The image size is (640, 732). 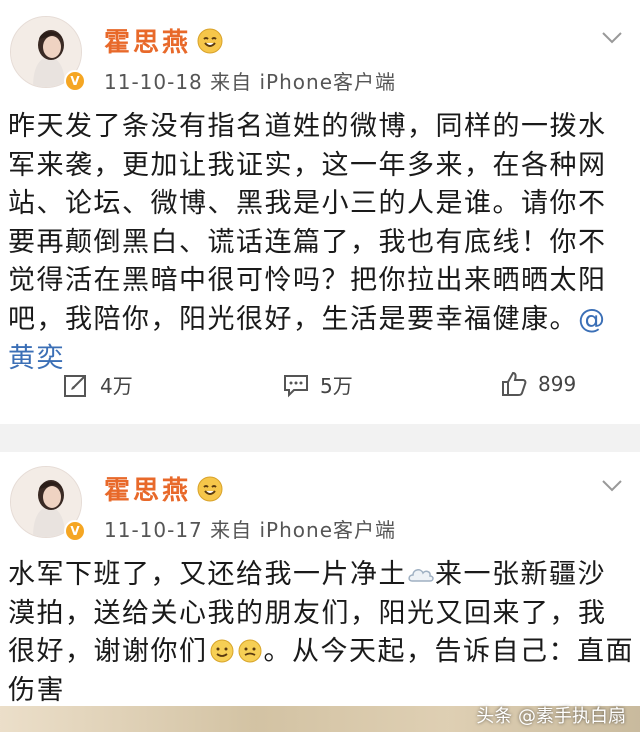 I want to click on like-count: 899, so click(x=557, y=384).